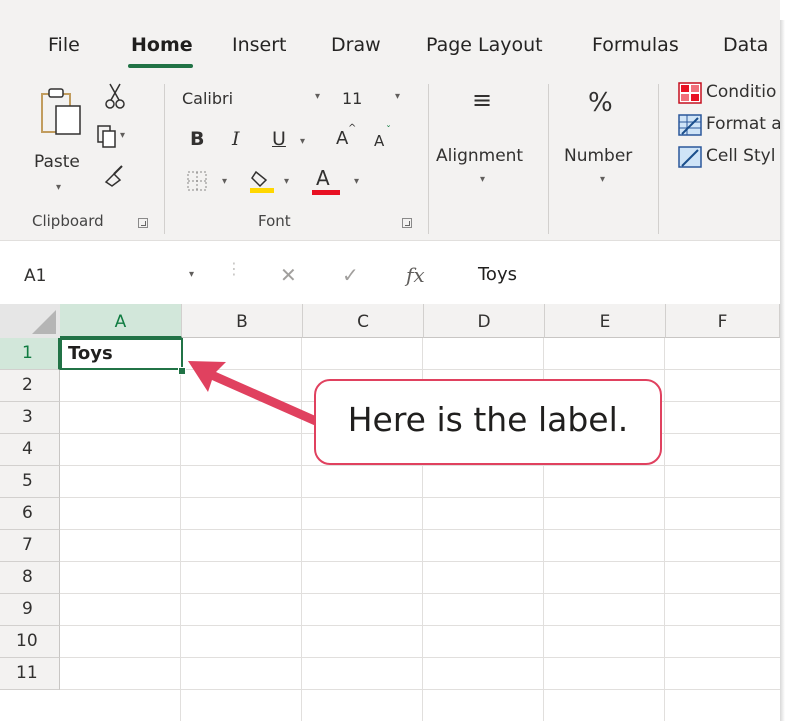  What do you see at coordinates (480, 156) in the screenshot?
I see `alignment-label: Alignment` at bounding box center [480, 156].